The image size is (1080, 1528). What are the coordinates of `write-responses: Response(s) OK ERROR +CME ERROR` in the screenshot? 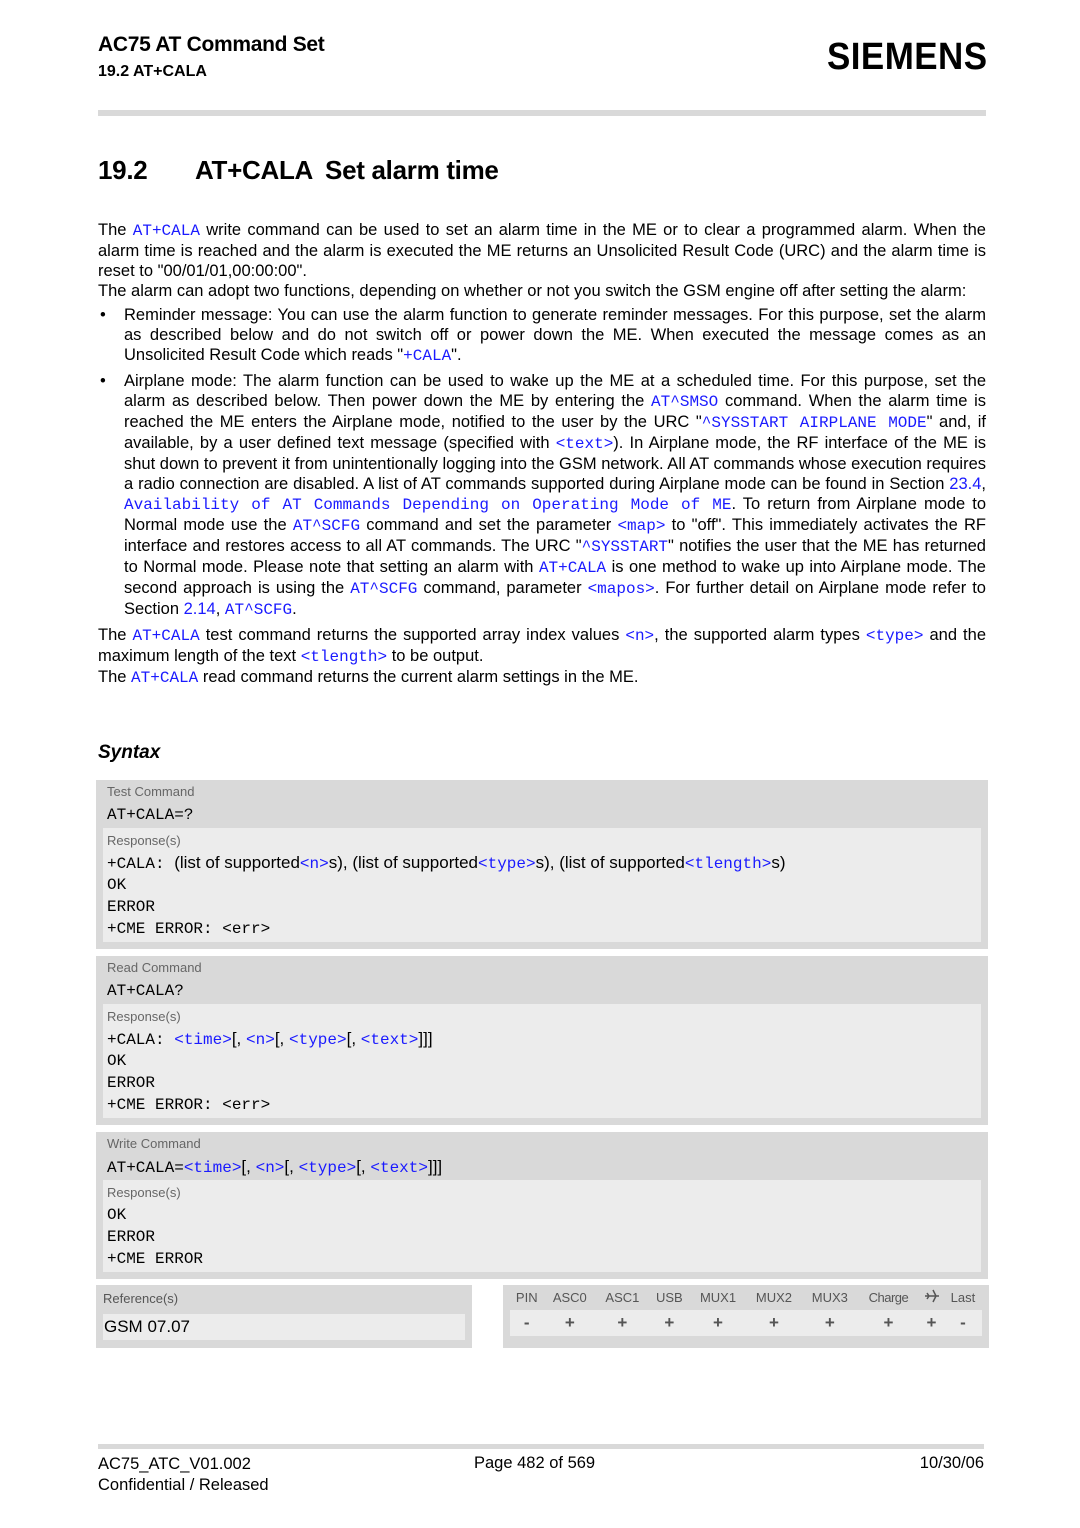 It's located at (542, 1226).